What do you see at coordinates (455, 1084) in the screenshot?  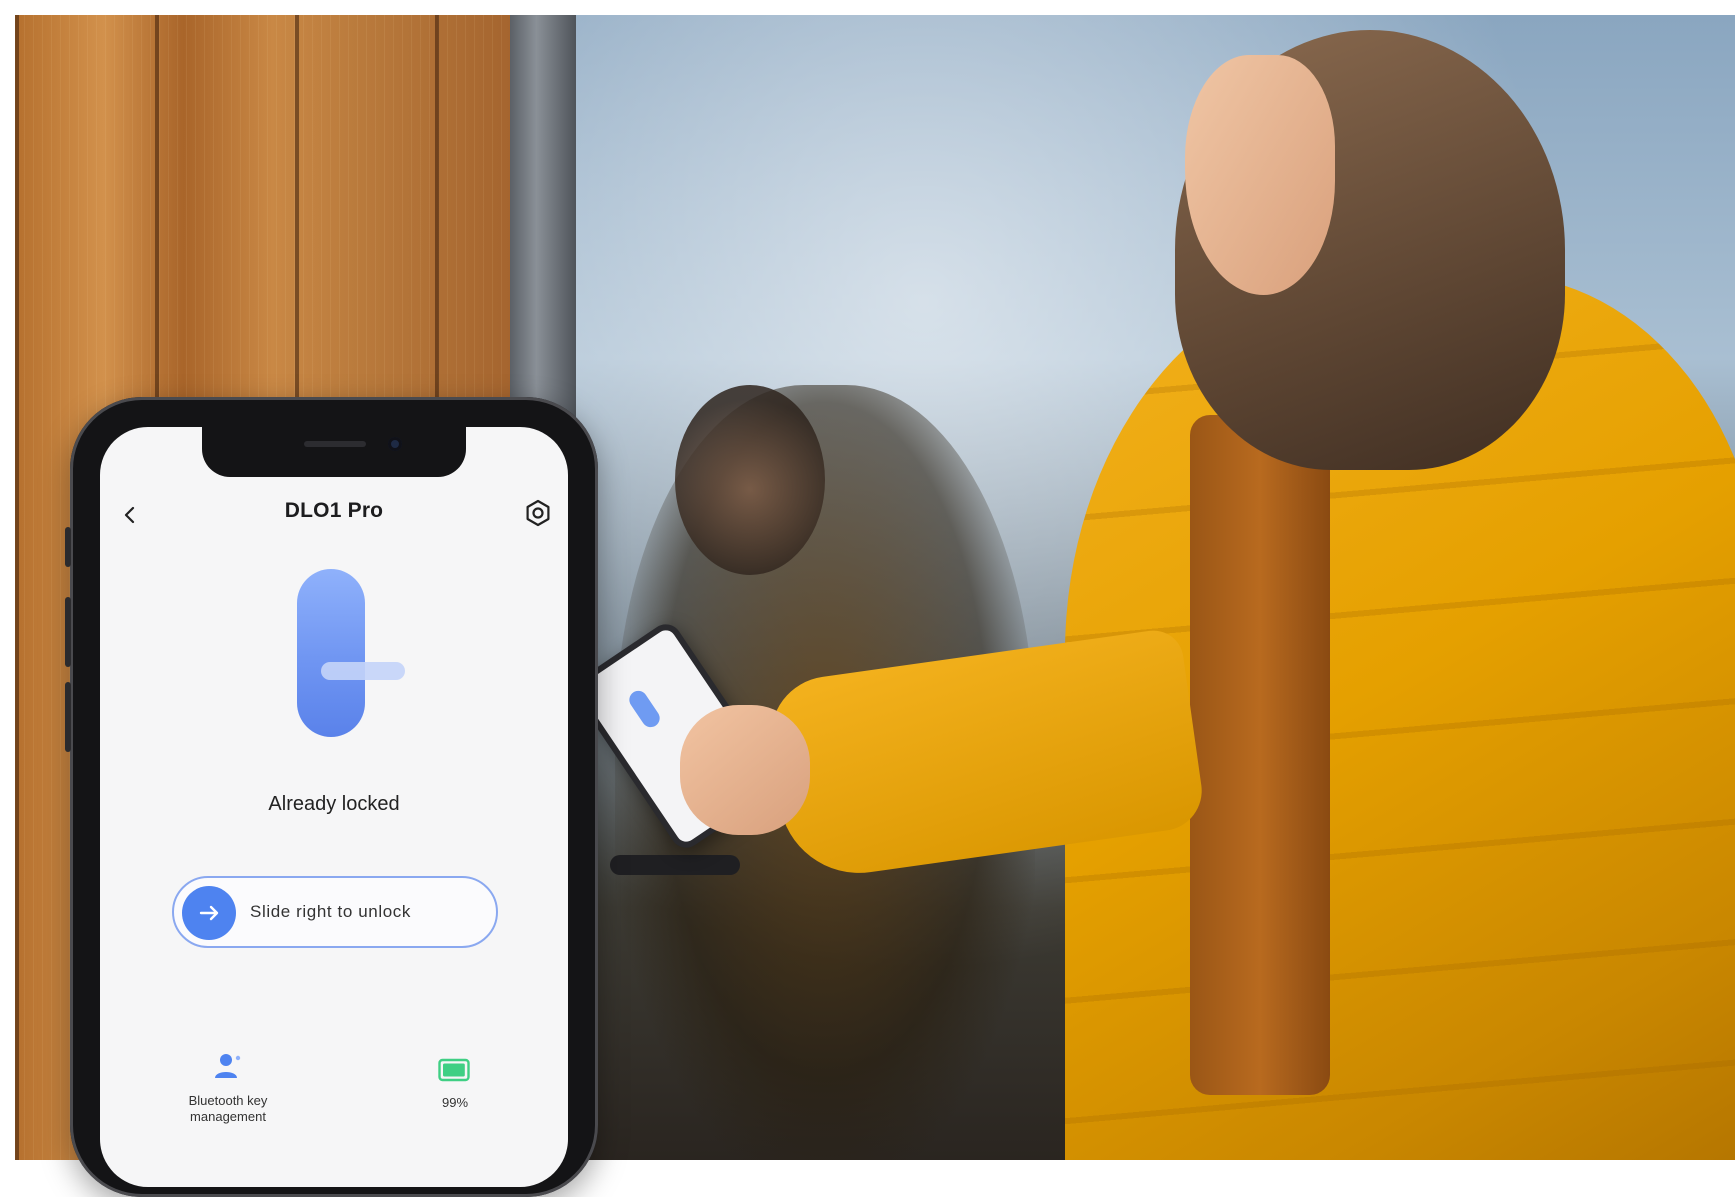 I see `battery-status: 99%` at bounding box center [455, 1084].